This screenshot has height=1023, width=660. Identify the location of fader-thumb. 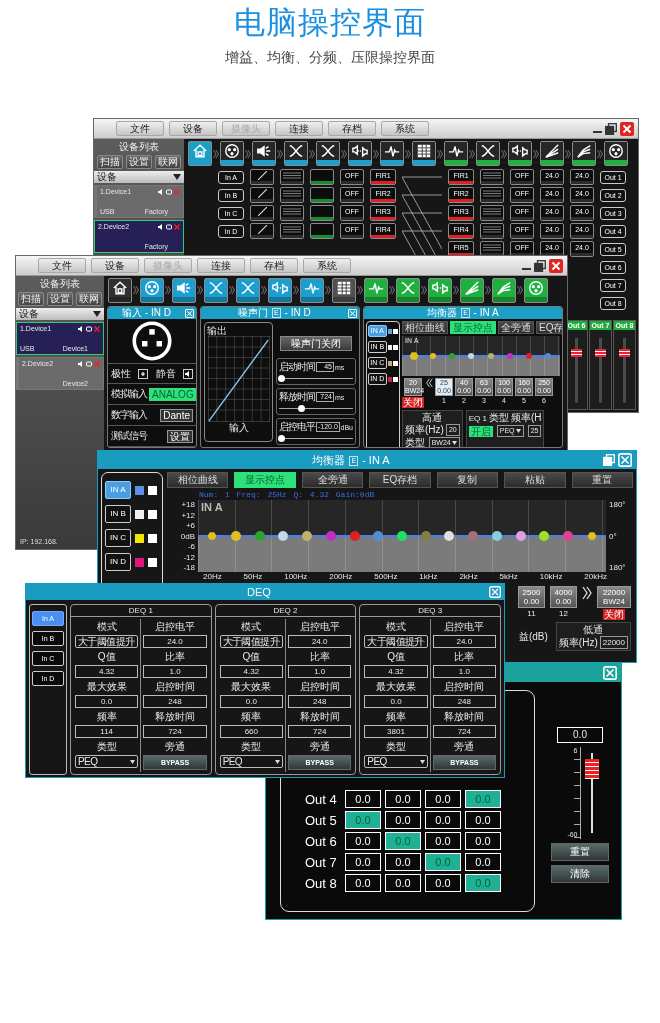
(591, 769).